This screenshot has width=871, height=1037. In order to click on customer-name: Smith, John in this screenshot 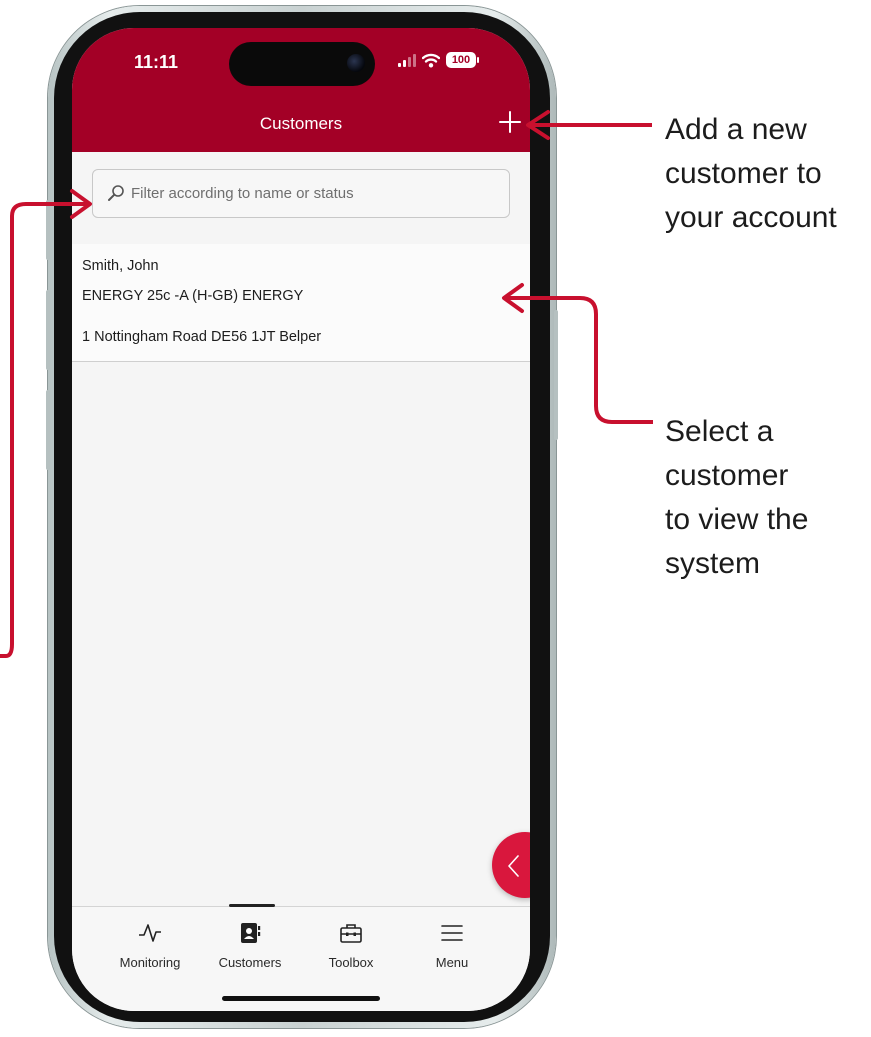, I will do `click(120, 266)`.